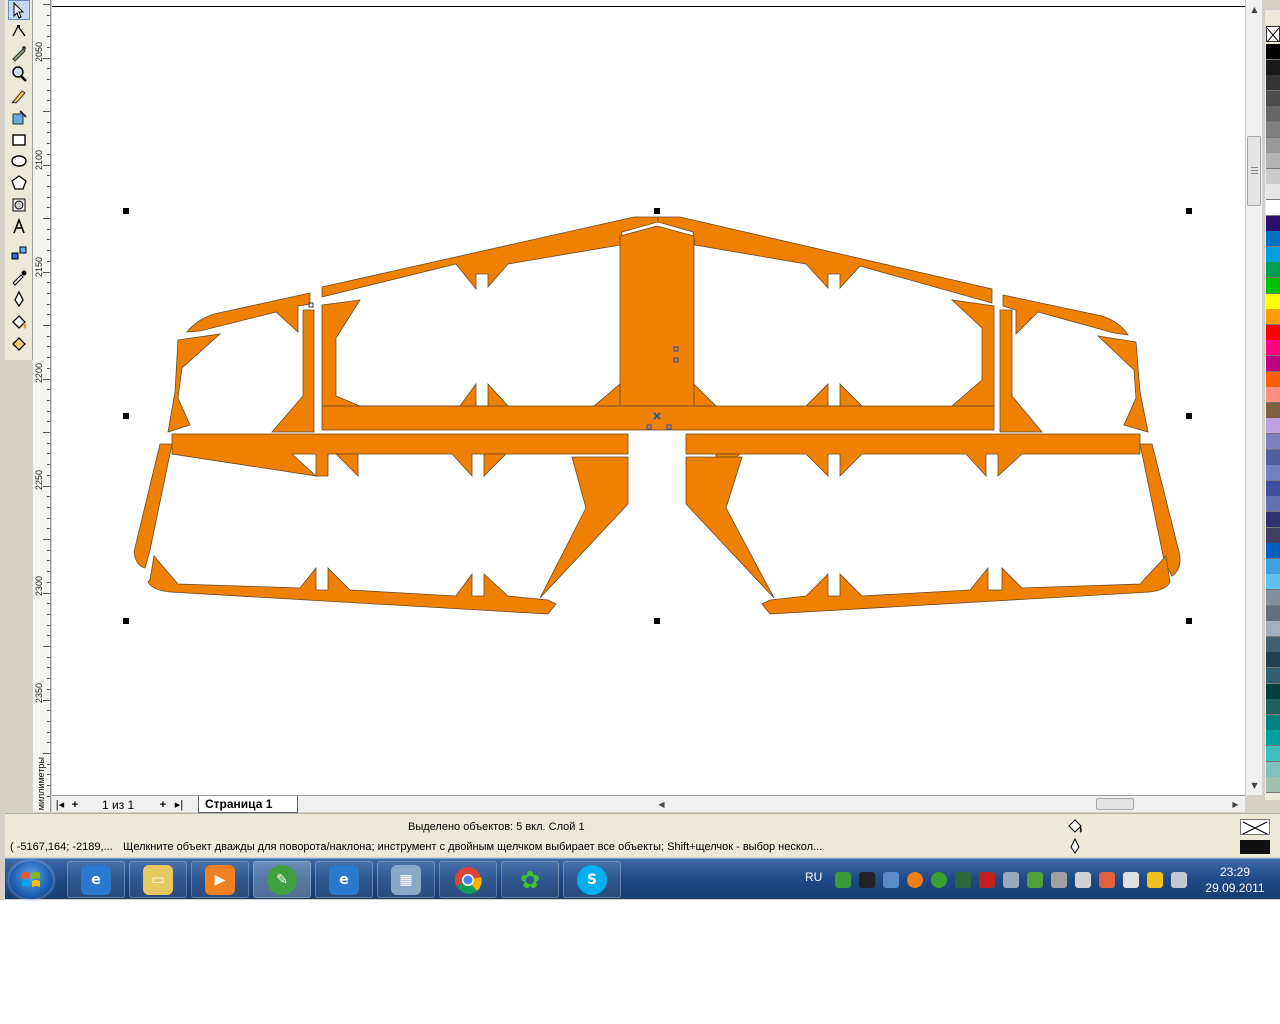 The width and height of the screenshot is (1280, 1024). Describe the element at coordinates (468, 879) in the screenshot. I see `taskbar-chrome-button` at that location.